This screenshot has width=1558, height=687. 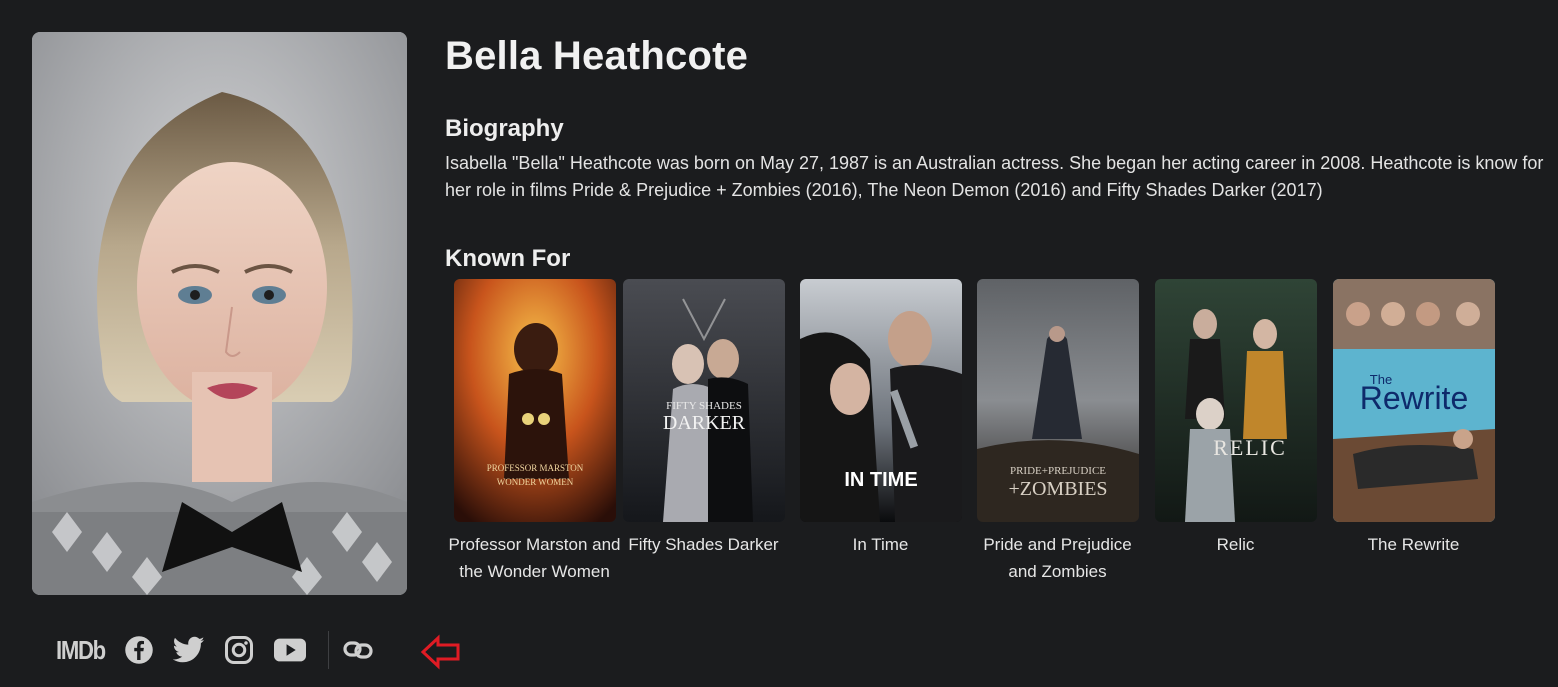 I want to click on svg-text: PROFESSOR MARSTON, so click(x=534, y=468).